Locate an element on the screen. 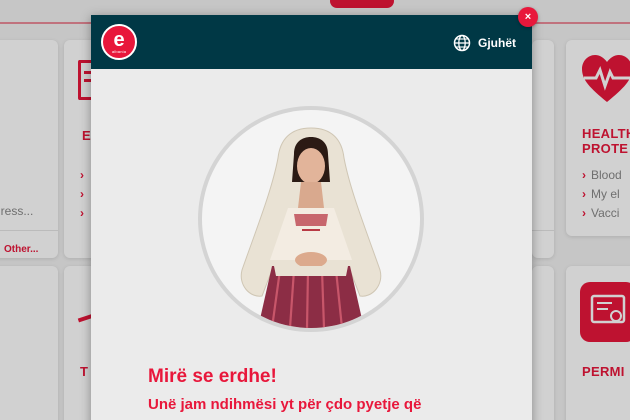 This screenshot has width=630, height=420. modal-header: e albania Gjuhët is located at coordinates (311, 42).